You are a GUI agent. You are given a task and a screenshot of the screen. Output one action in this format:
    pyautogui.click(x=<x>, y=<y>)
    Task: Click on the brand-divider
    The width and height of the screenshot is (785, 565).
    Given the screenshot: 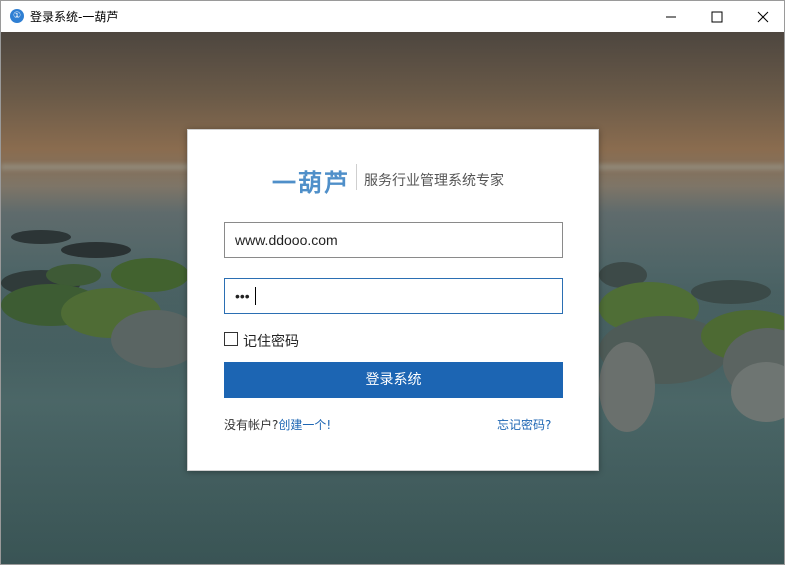 What is the action you would take?
    pyautogui.click(x=356, y=177)
    